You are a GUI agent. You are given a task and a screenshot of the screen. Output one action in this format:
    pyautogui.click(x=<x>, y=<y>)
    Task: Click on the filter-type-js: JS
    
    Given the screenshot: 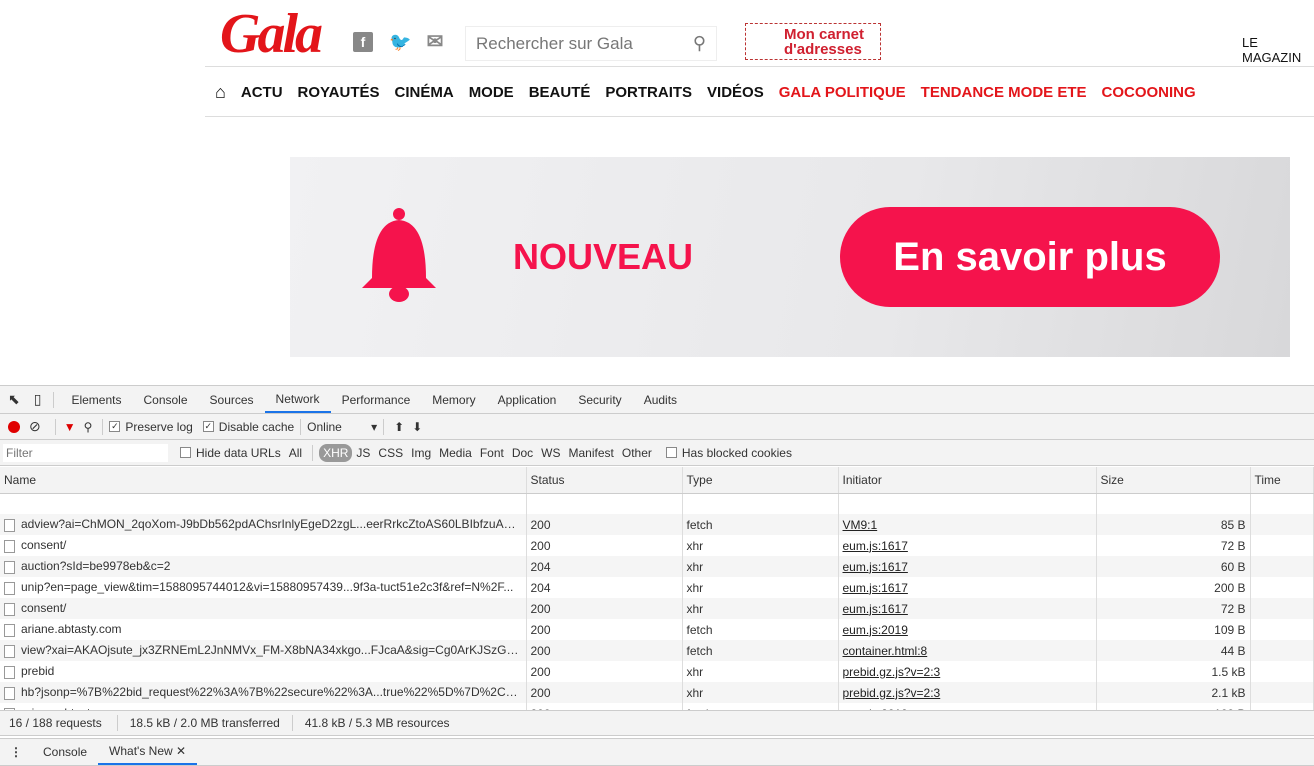 What is the action you would take?
    pyautogui.click(x=363, y=453)
    